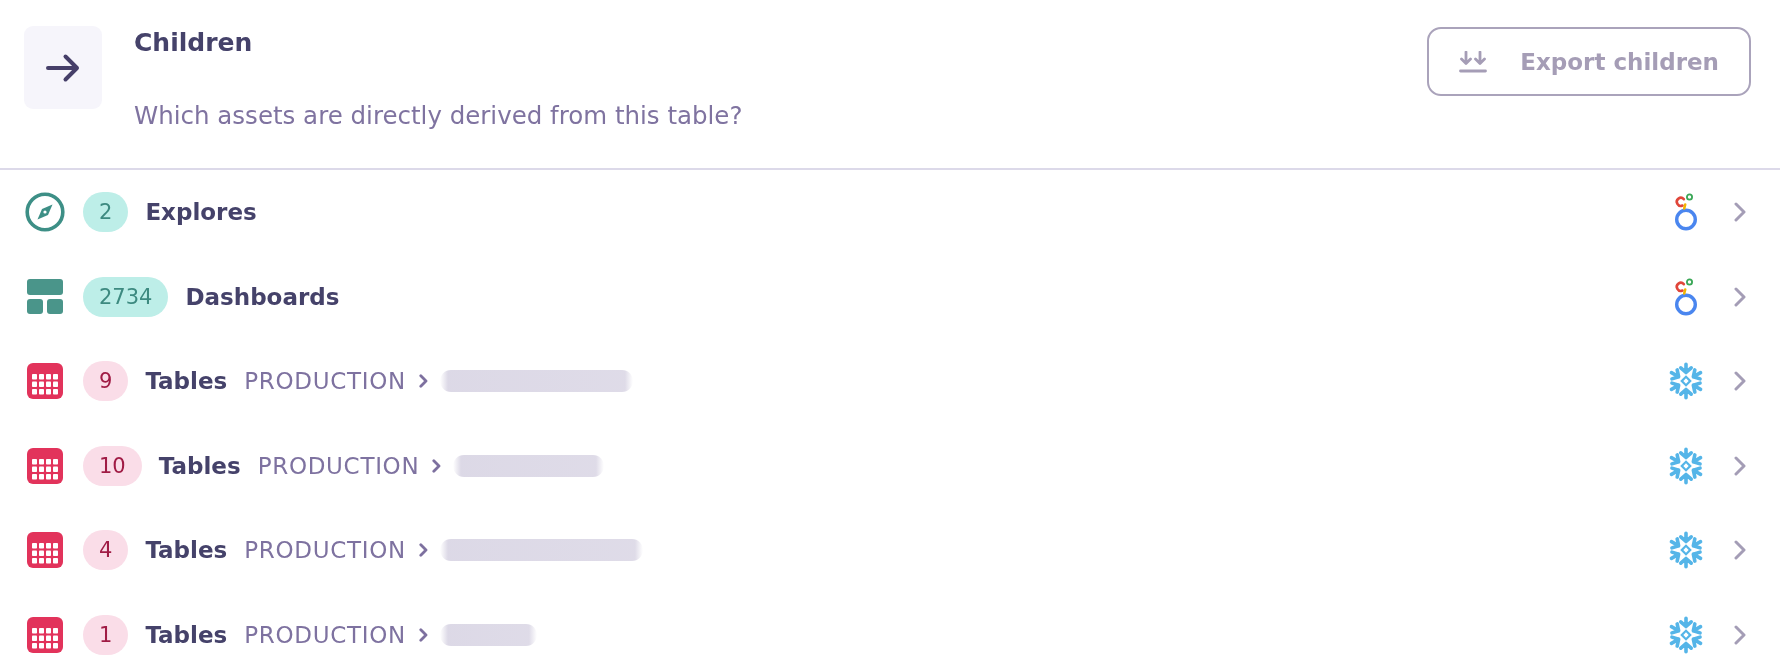 The height and width of the screenshot is (672, 1780). Describe the element at coordinates (106, 212) in the screenshot. I see `count-badge: 2` at that location.